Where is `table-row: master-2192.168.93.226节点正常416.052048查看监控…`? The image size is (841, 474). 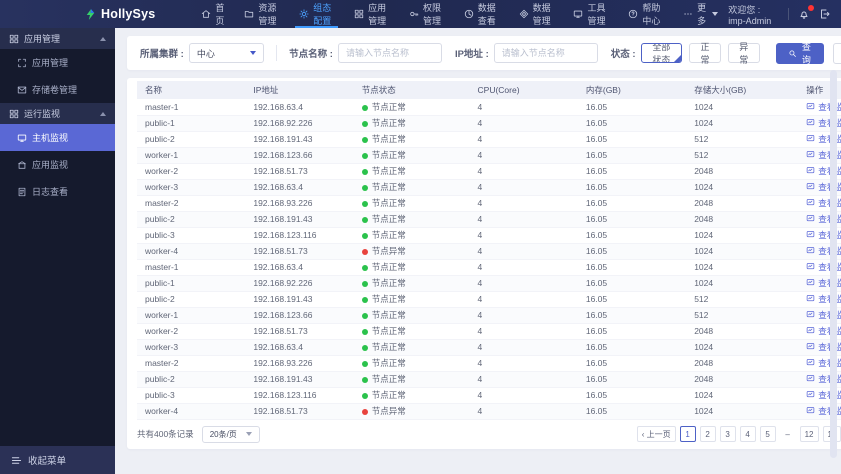 table-row: master-2192.168.93.226节点正常416.052048查看监控… is located at coordinates (489, 363).